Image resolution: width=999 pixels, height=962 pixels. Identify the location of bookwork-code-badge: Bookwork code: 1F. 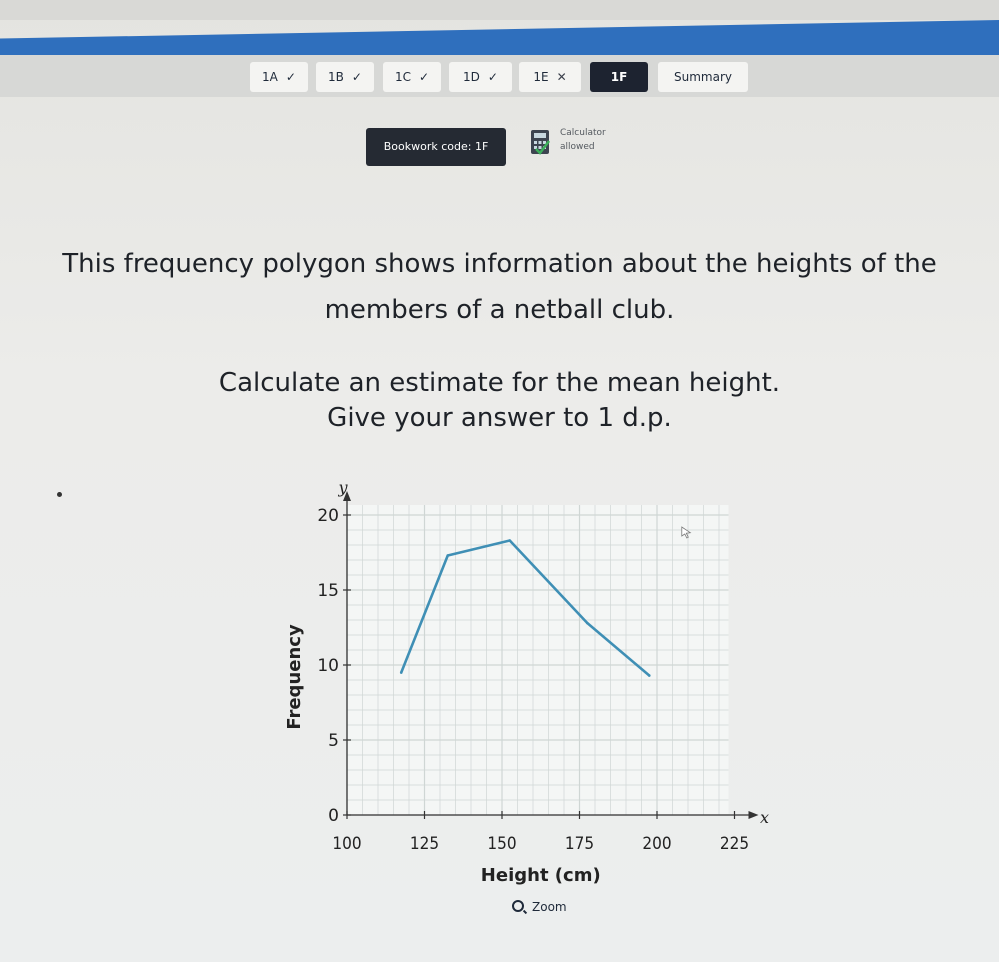
(436, 147).